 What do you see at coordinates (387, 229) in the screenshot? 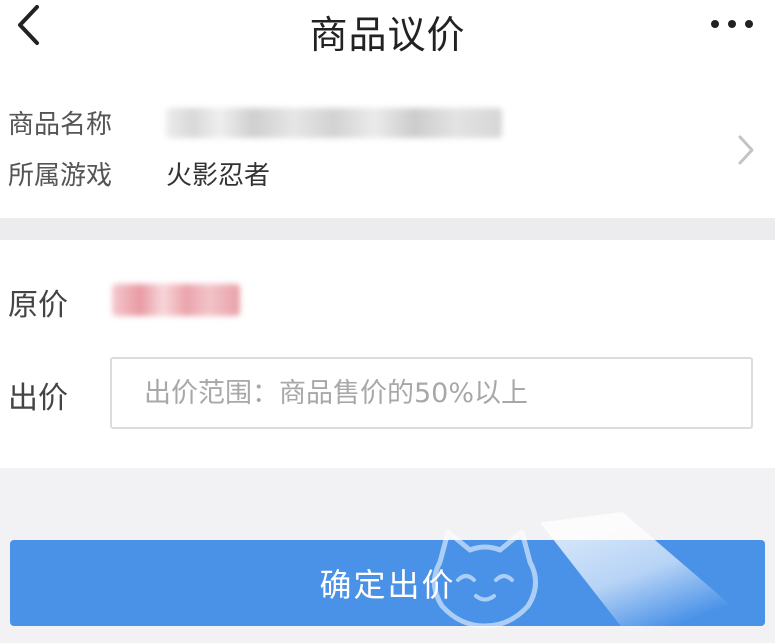
I see `section-divider` at bounding box center [387, 229].